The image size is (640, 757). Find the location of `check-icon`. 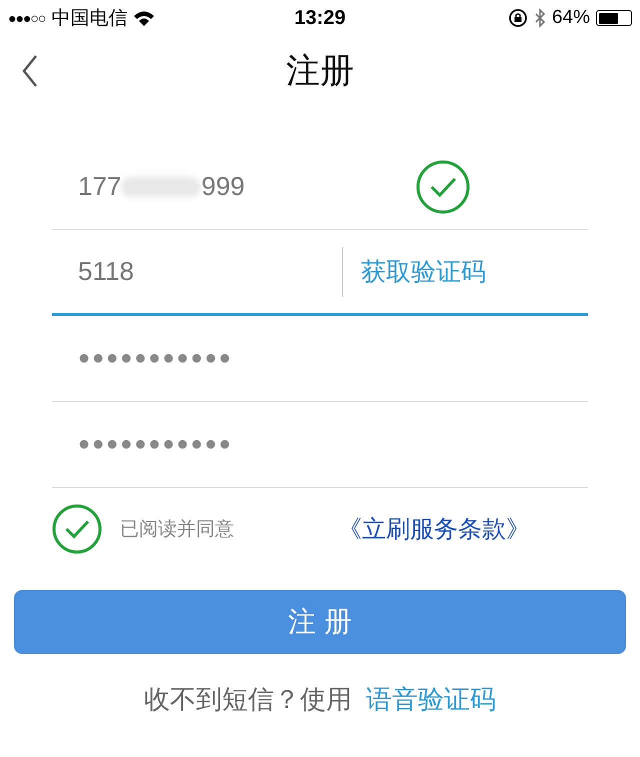

check-icon is located at coordinates (77, 529).